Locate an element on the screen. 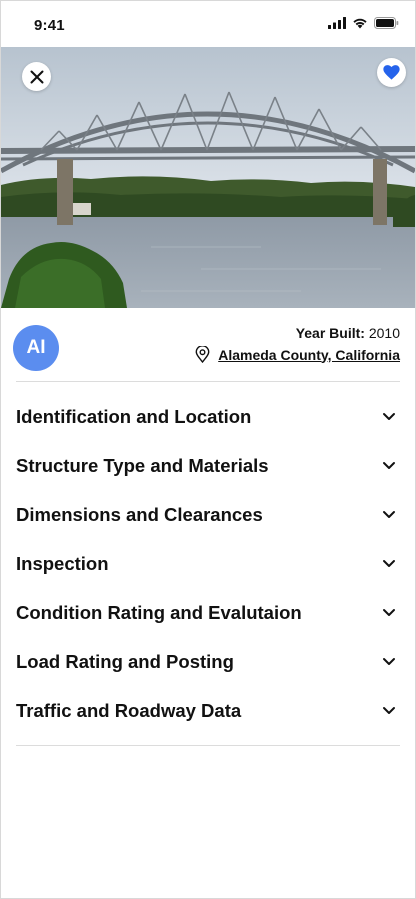  section-inspection: Inspection is located at coordinates (208, 563).